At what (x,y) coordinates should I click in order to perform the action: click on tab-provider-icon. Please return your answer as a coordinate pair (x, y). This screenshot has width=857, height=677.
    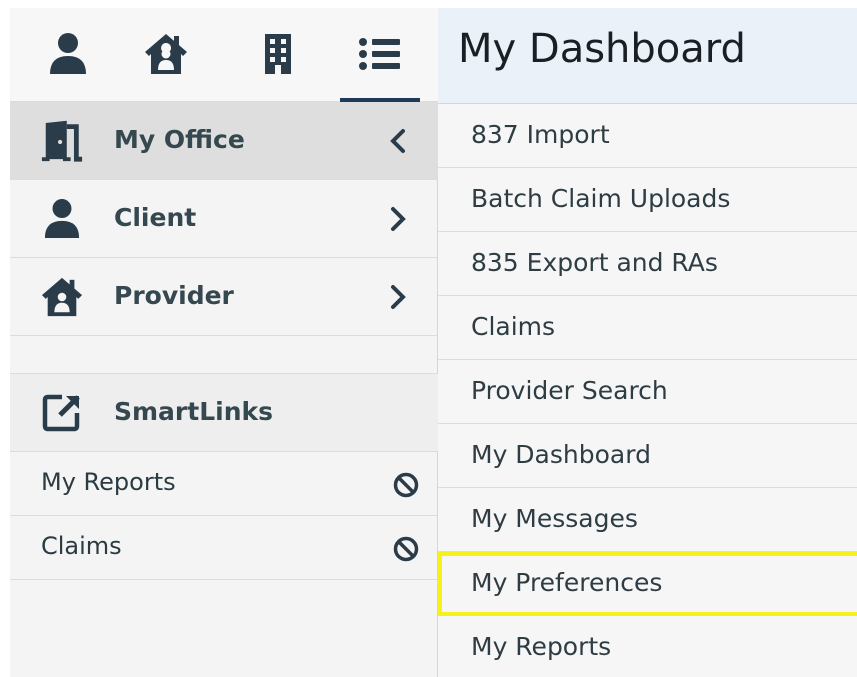
    Looking at the image, I should click on (166, 54).